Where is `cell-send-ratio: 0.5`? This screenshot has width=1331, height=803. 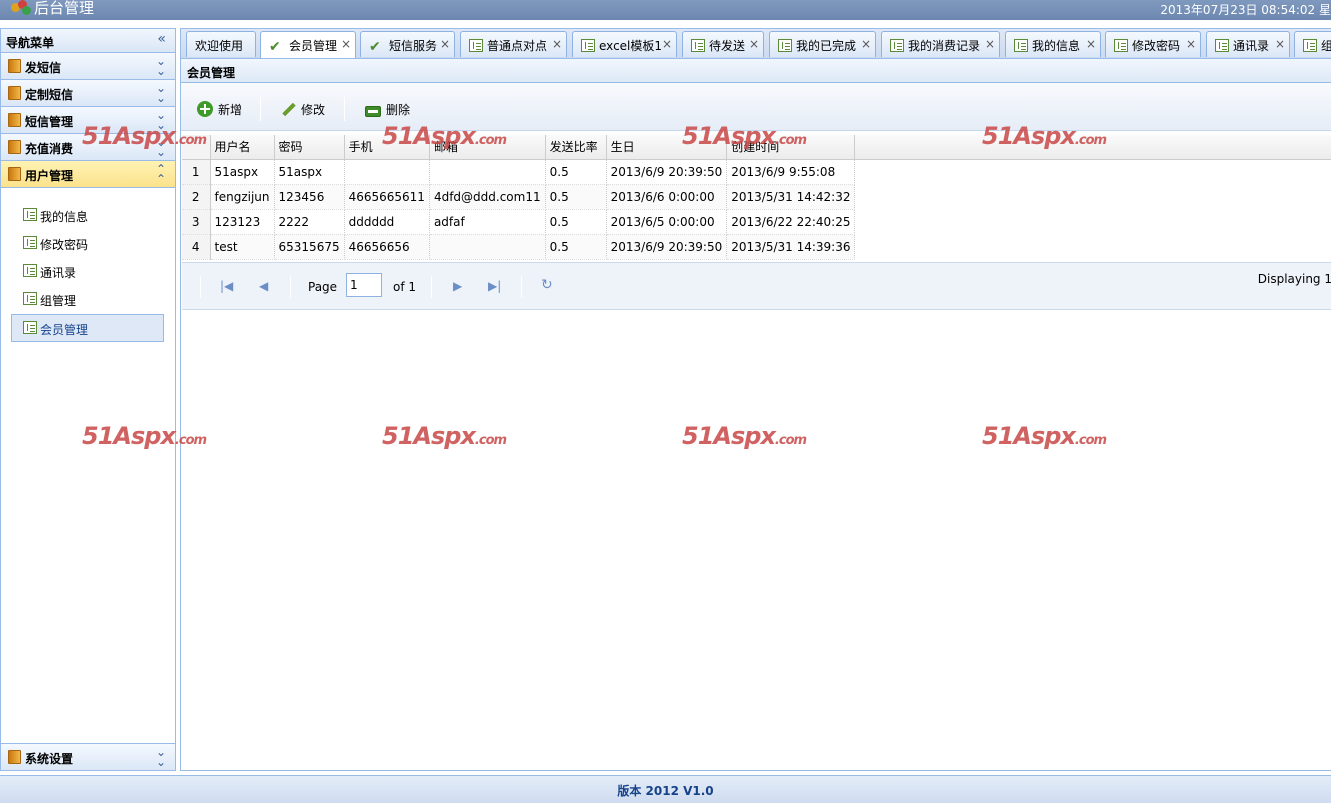
cell-send-ratio: 0.5 is located at coordinates (576, 172).